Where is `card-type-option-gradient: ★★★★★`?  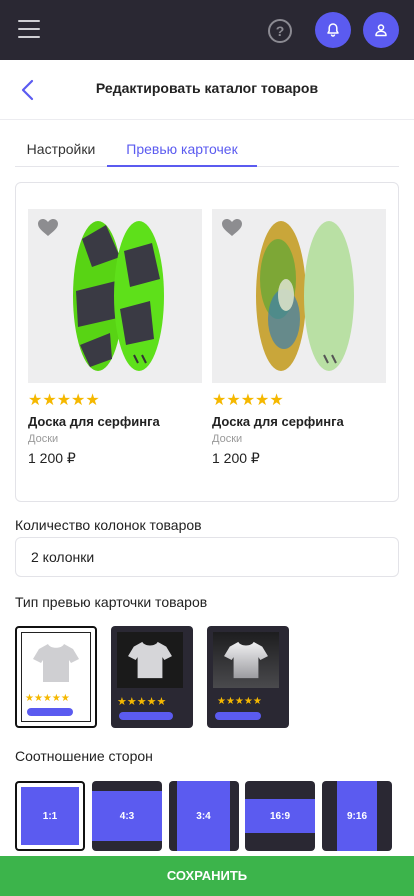 card-type-option-gradient: ★★★★★ is located at coordinates (248, 677).